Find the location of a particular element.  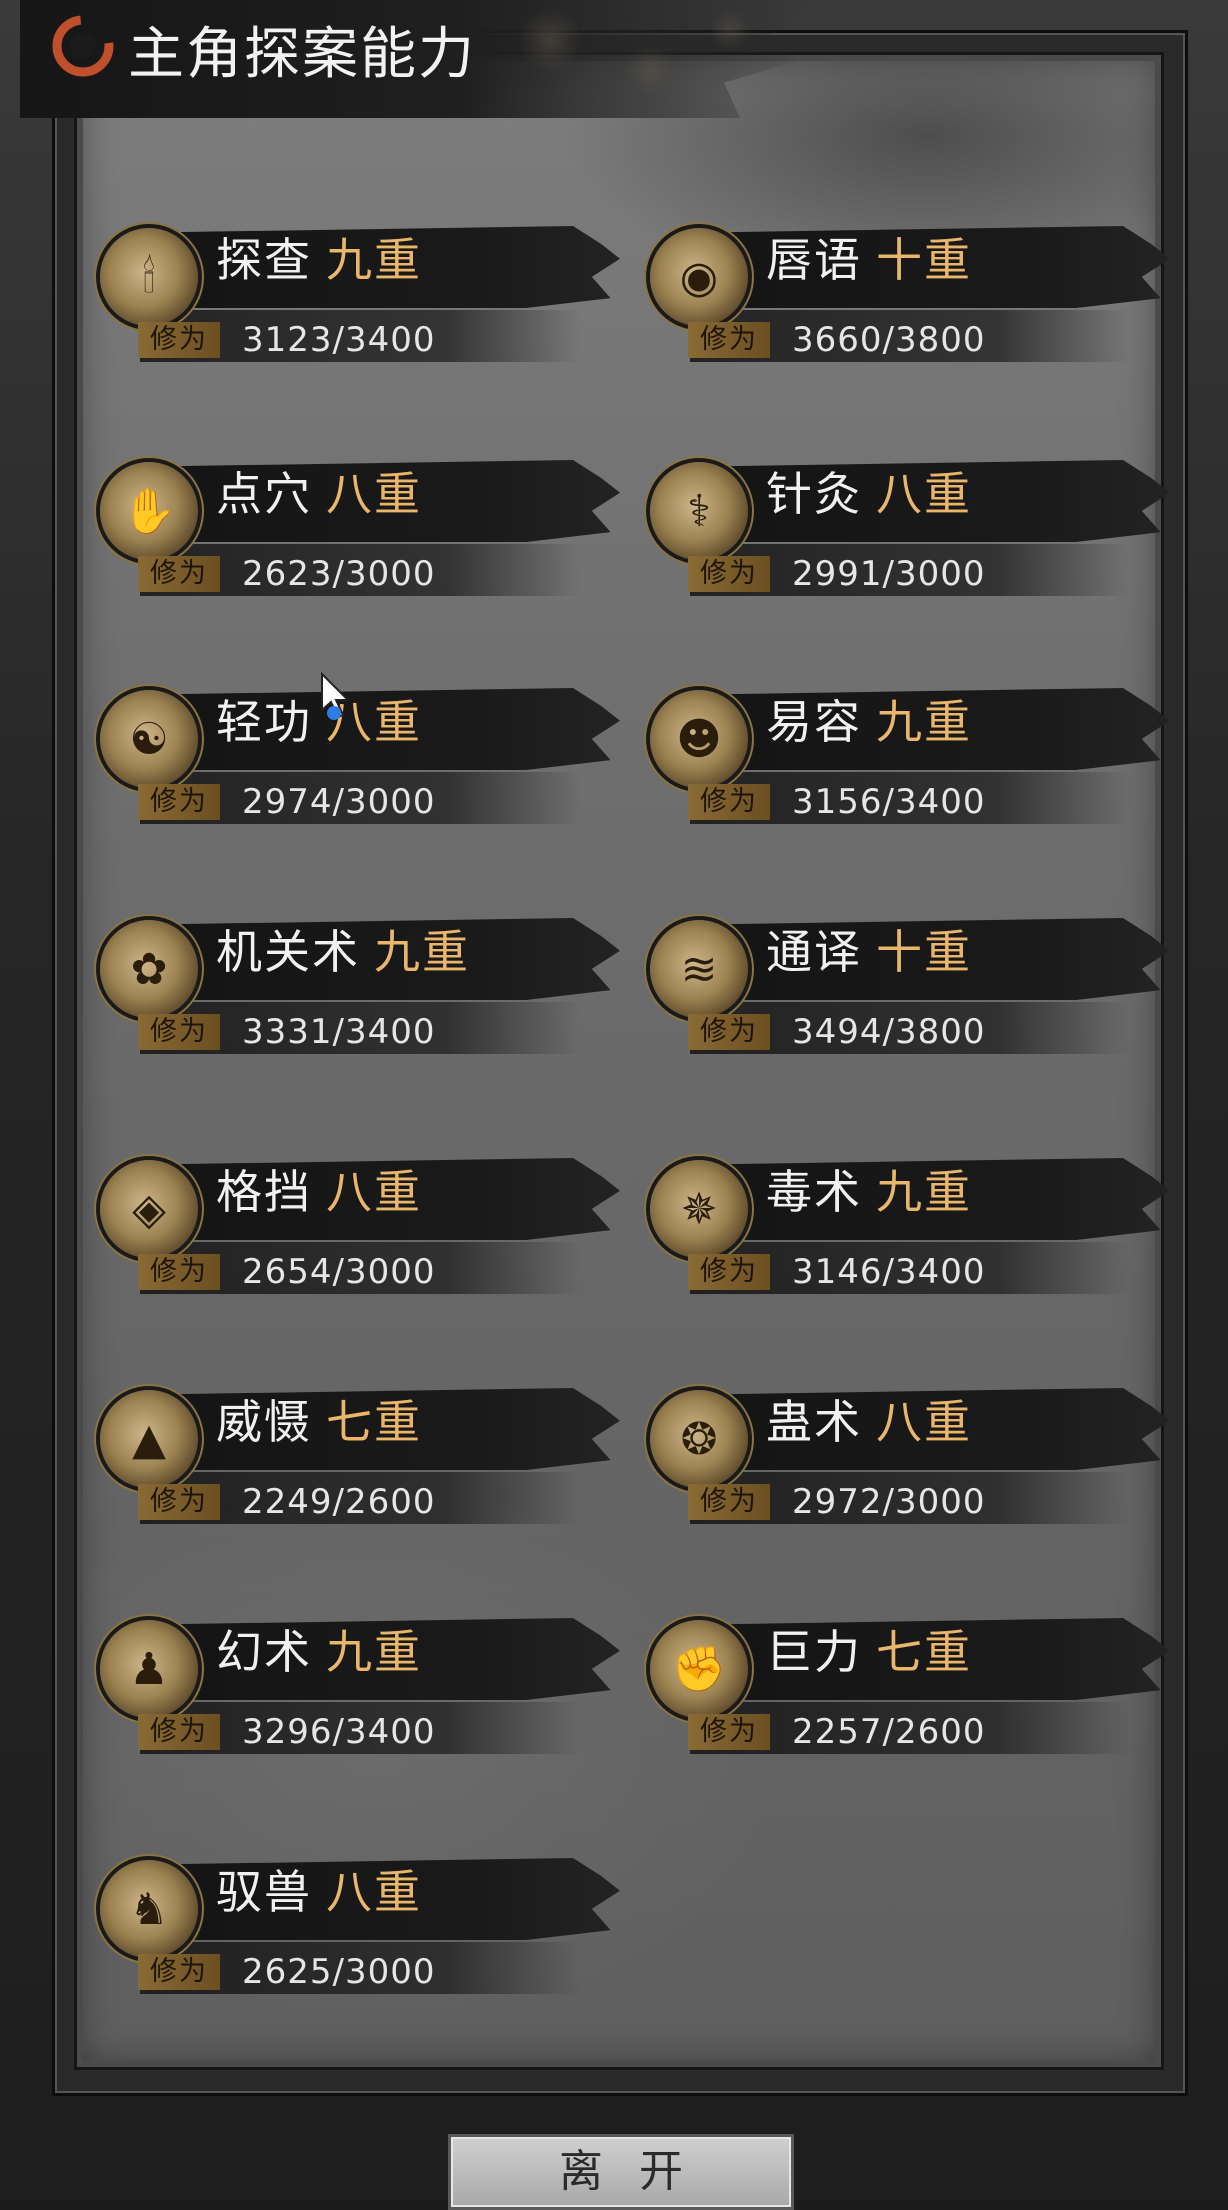

skill-xp-value: 3660/3800 is located at coordinates (889, 340).